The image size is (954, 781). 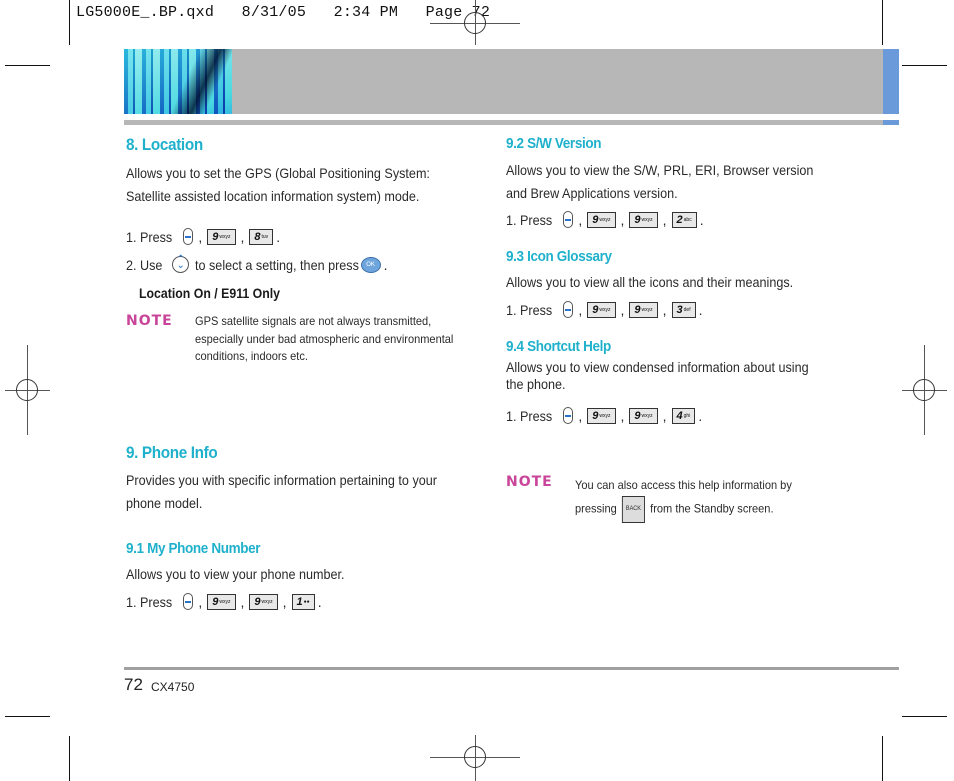 I want to click on key-2-icon: 2abc, so click(x=684, y=219).